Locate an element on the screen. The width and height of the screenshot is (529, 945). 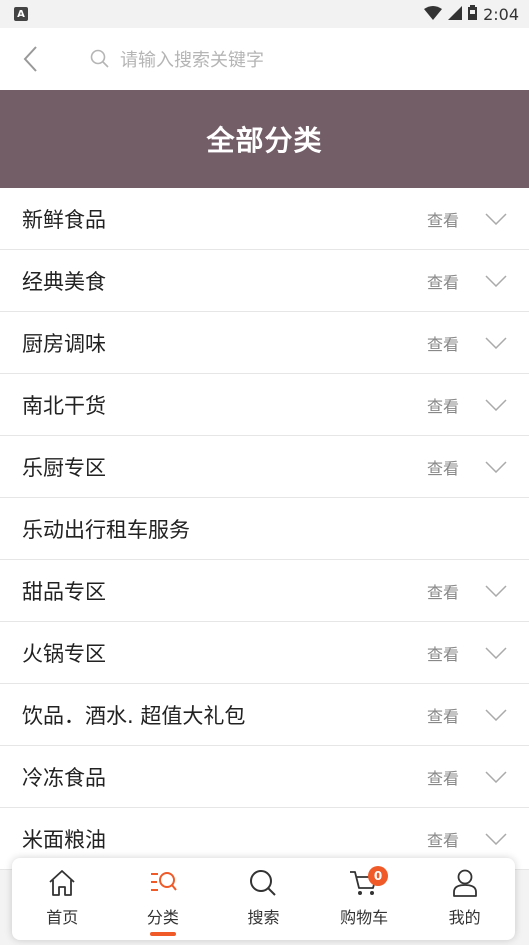
back-arrow-icon is located at coordinates (30, 59).